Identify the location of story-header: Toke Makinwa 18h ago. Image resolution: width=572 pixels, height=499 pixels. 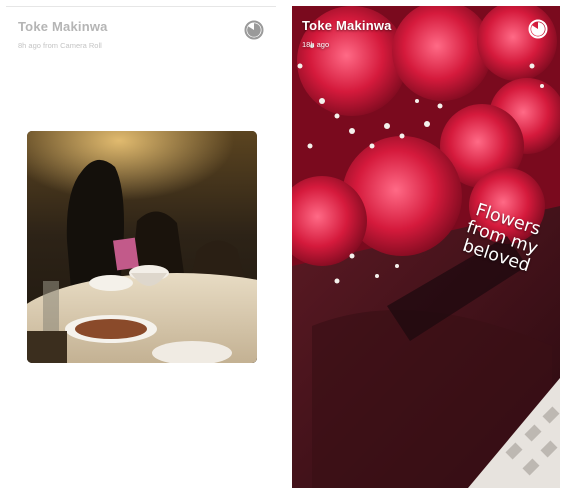
(426, 30).